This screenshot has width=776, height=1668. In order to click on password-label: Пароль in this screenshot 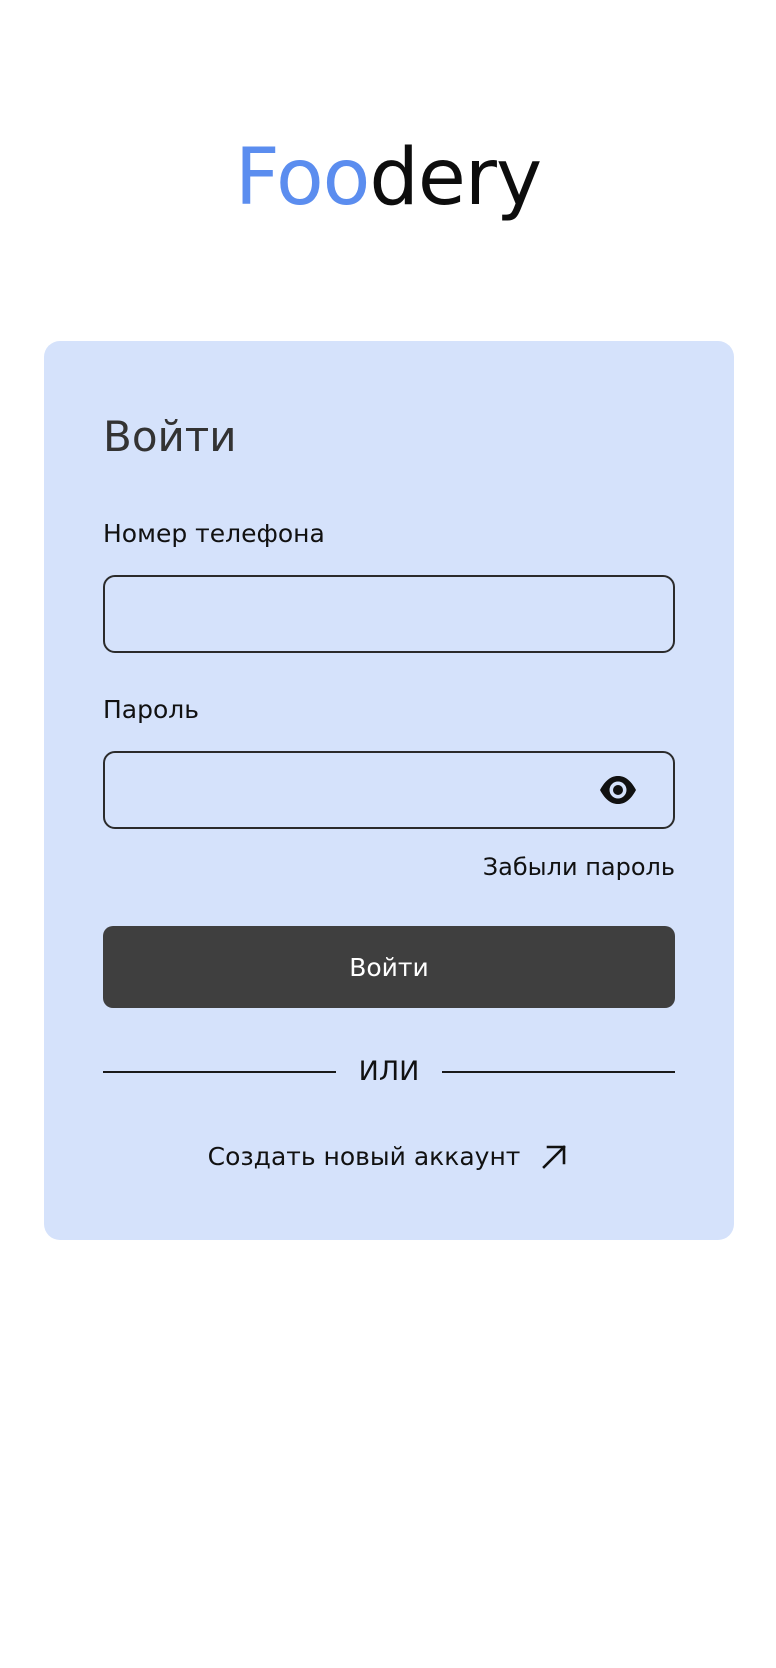, I will do `click(151, 709)`.